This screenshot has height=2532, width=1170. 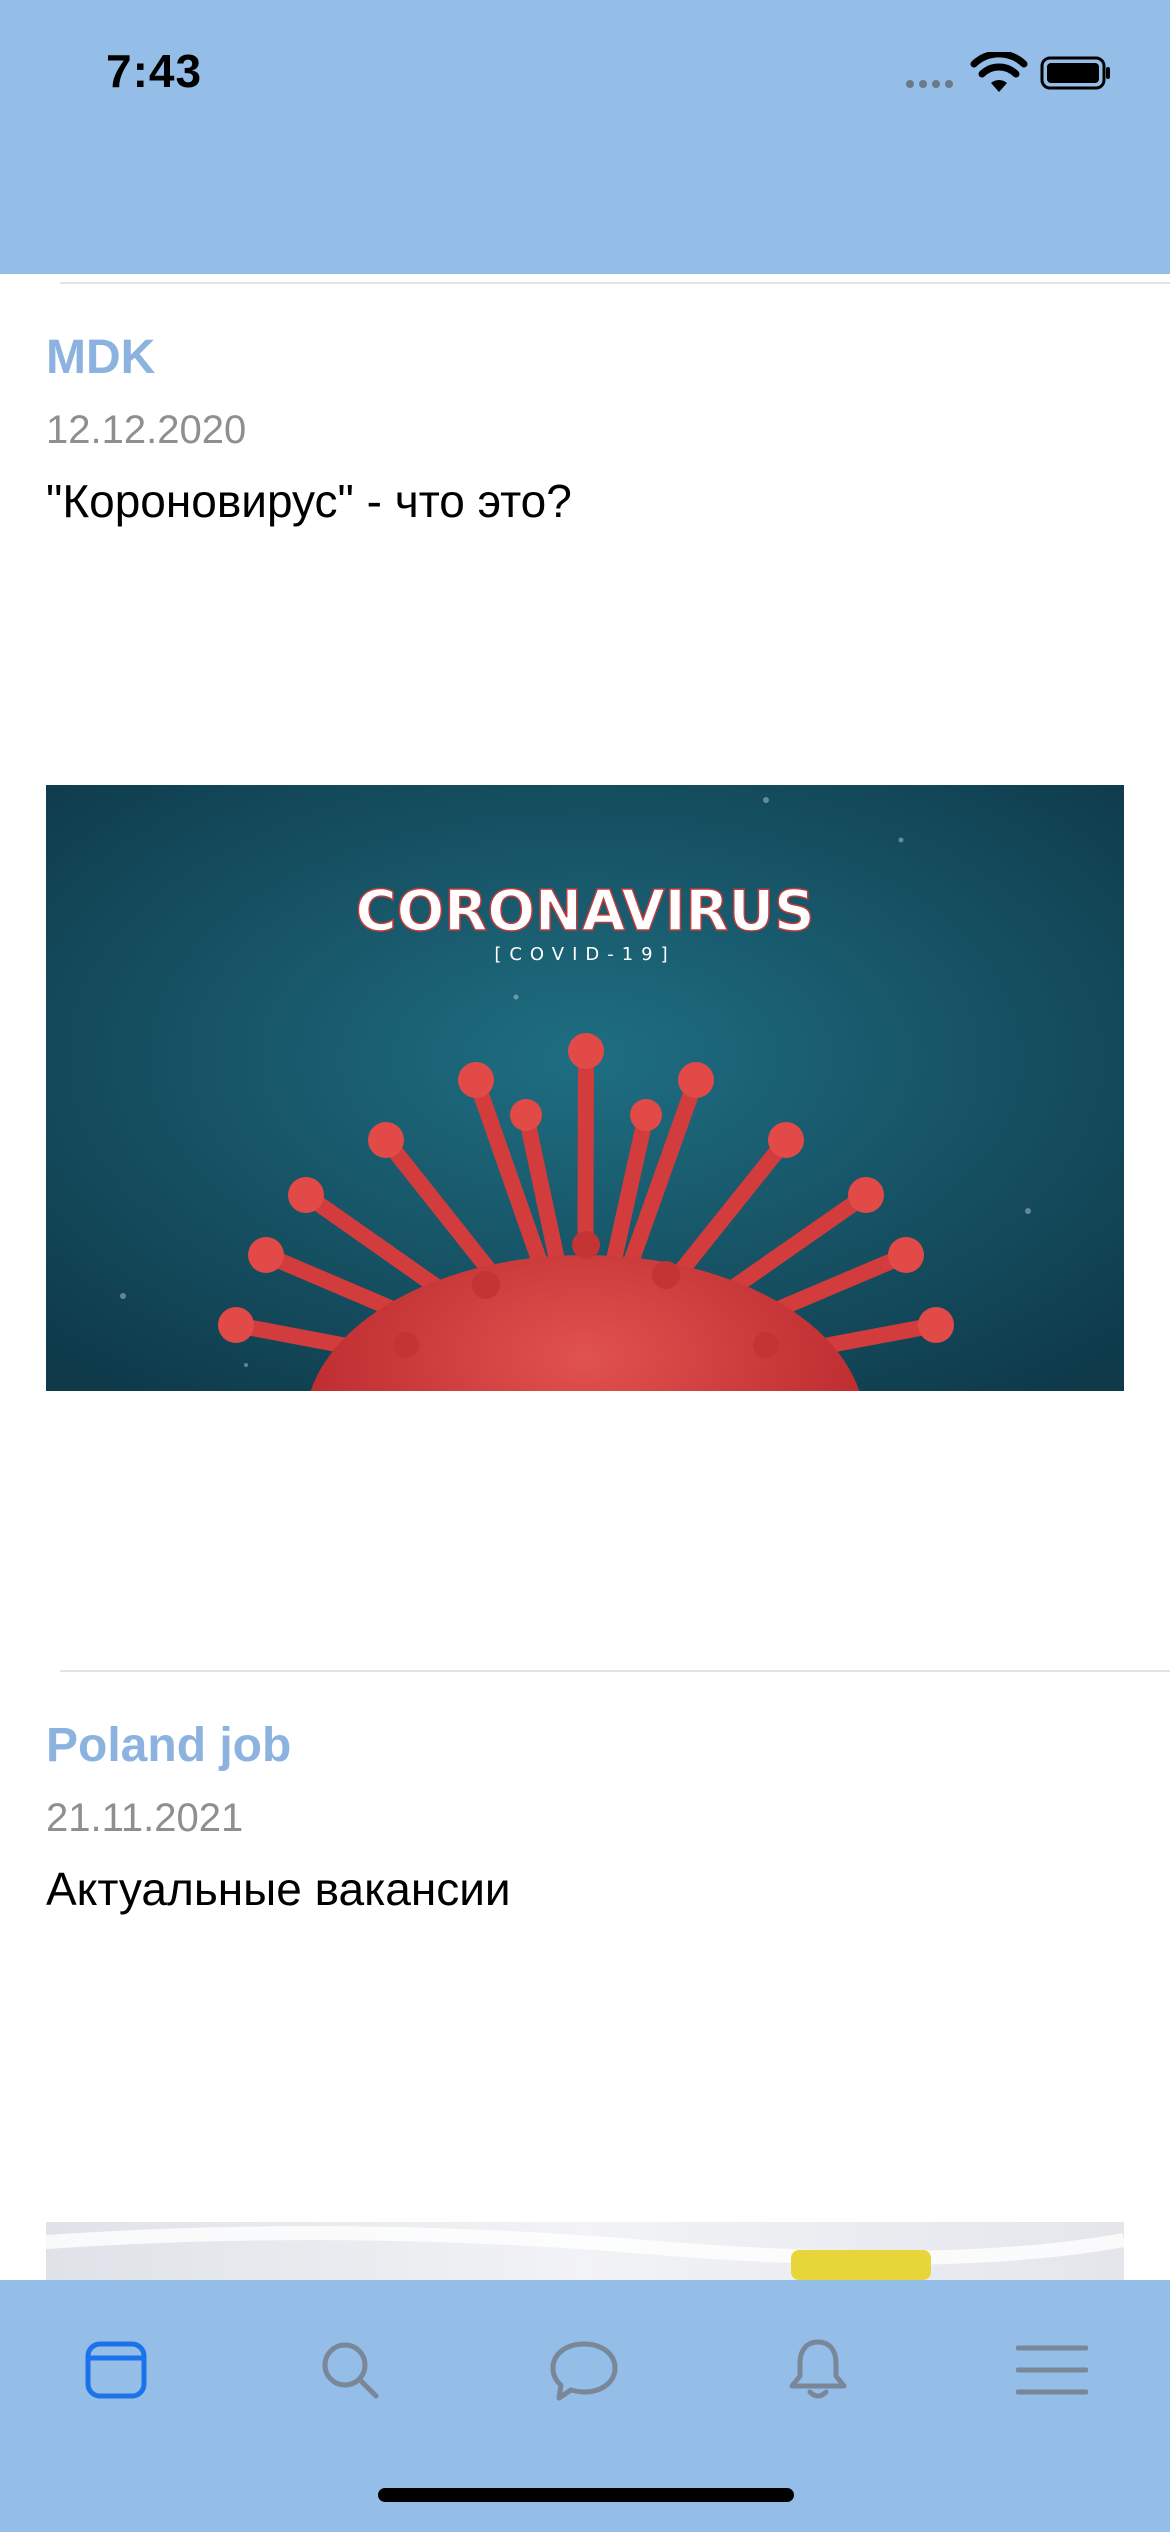 I want to click on tab-news-feed, so click(x=116, y=2370).